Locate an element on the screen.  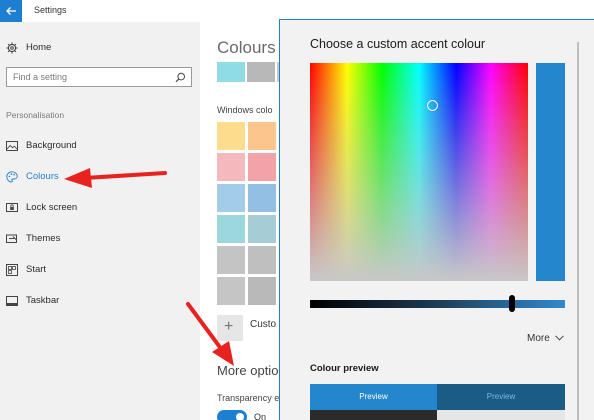
sidebar-item-label: Taskbar is located at coordinates (43, 300).